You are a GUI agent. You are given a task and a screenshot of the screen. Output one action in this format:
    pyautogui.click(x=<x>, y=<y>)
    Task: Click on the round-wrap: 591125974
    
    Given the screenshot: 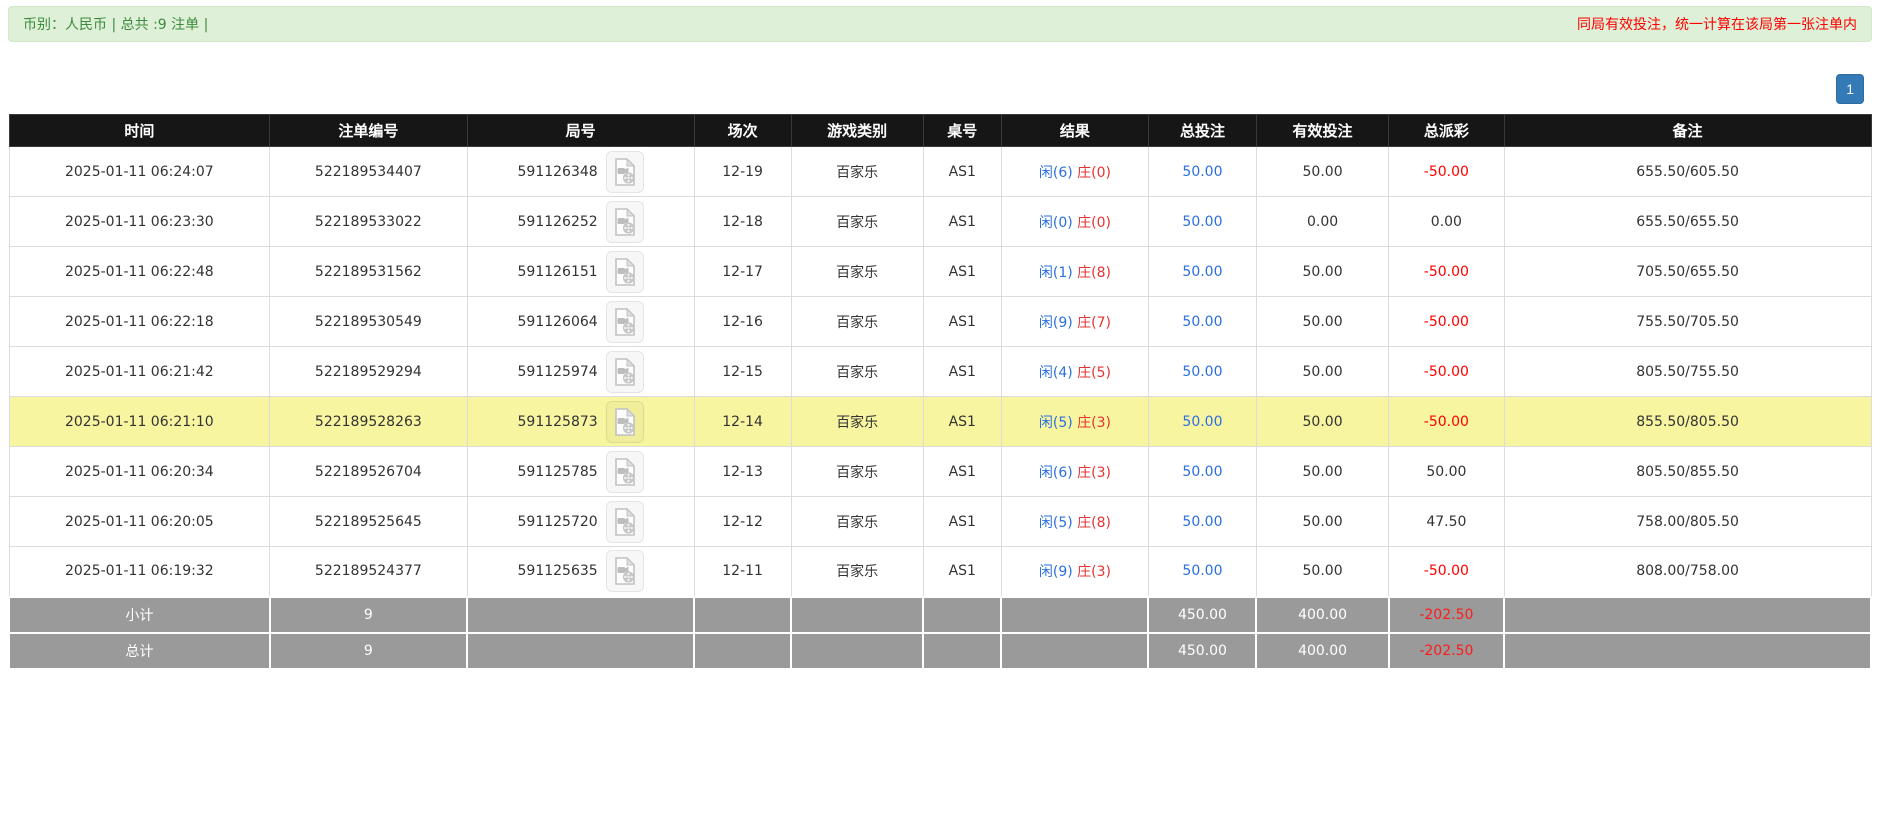 What is the action you would take?
    pyautogui.click(x=581, y=371)
    